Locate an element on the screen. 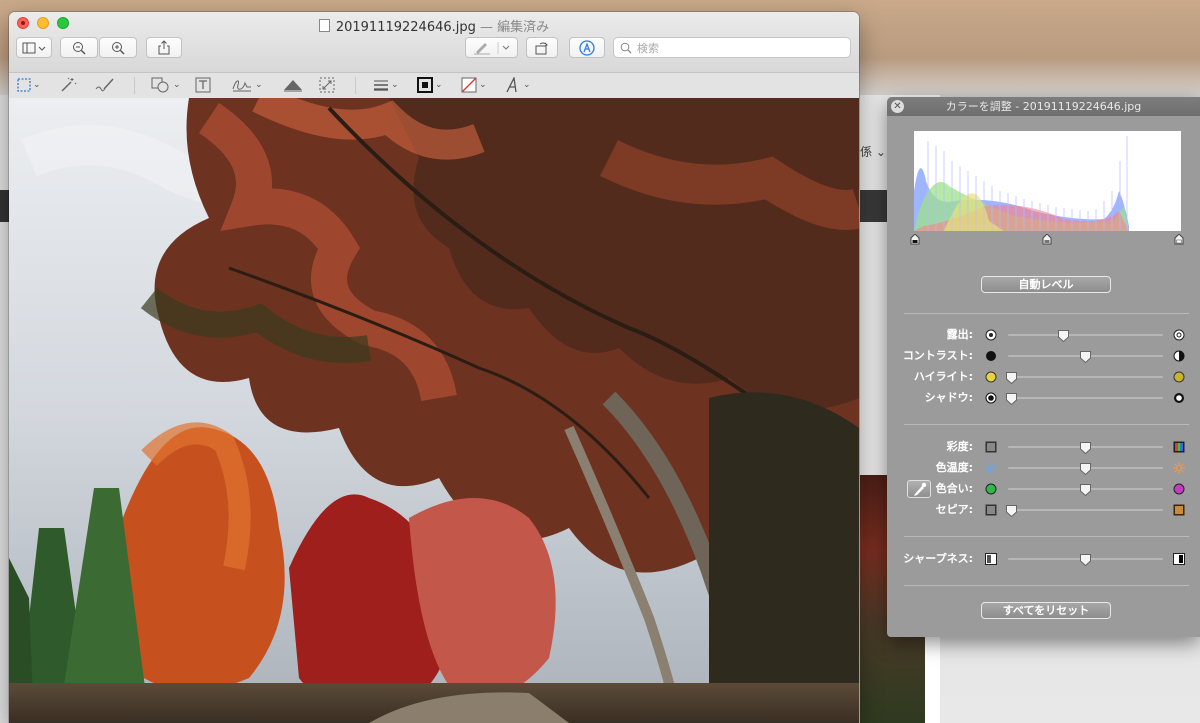  temperature-row: 色温度: is located at coordinates (1043, 468).